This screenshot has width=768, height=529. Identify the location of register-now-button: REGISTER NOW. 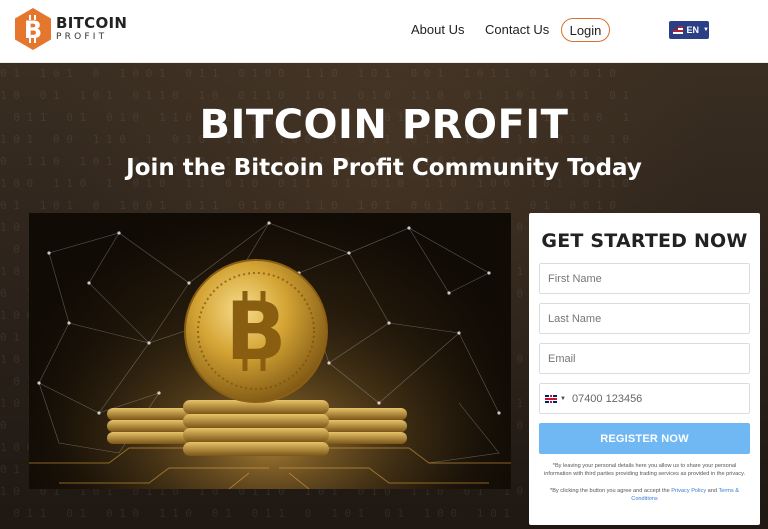
(644, 438).